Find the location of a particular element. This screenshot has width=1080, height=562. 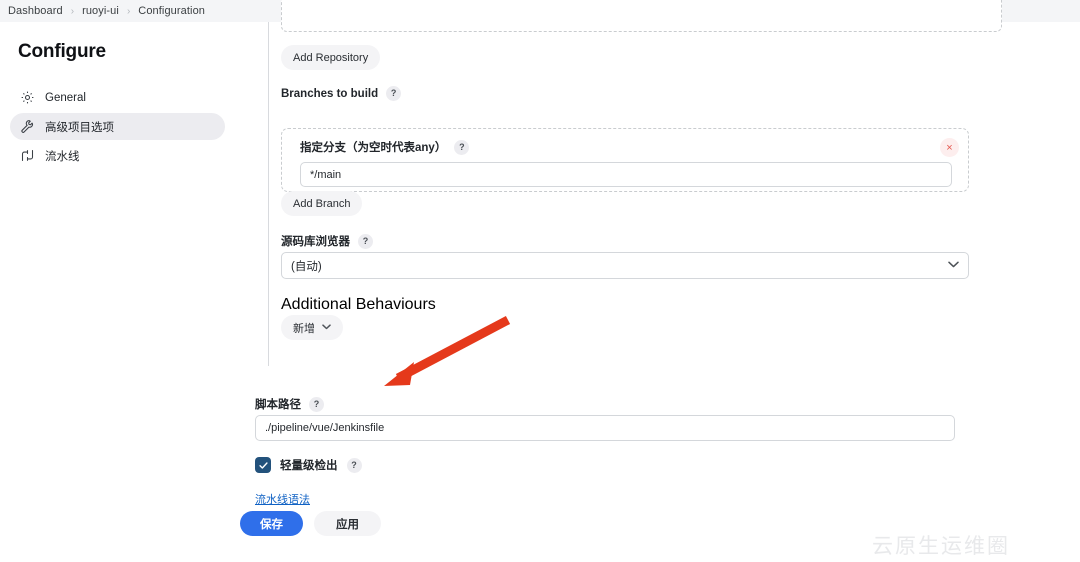

script-path-input is located at coordinates (605, 428).